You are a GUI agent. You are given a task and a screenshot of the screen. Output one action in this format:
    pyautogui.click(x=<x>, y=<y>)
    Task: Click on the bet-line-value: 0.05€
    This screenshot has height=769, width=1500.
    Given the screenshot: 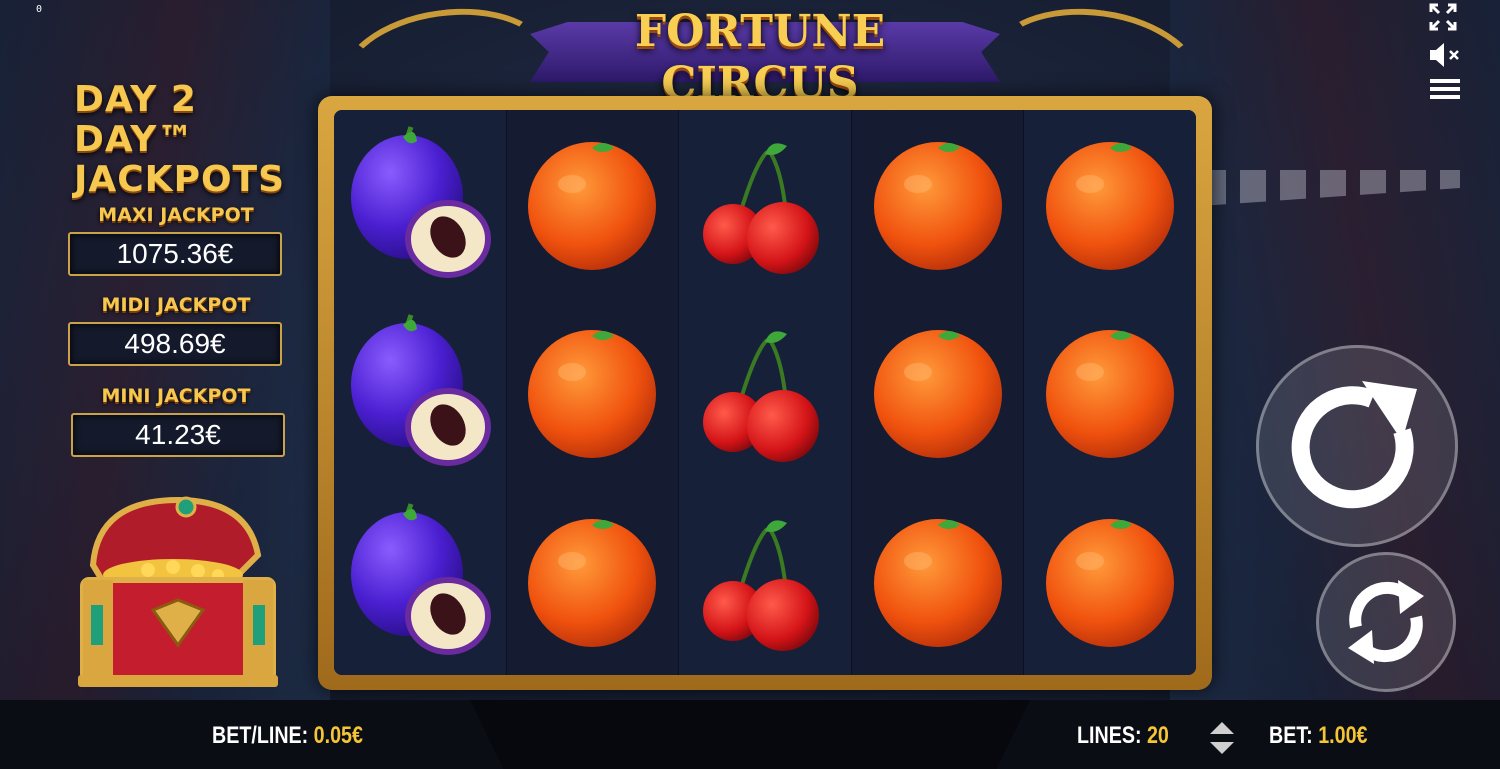 What is the action you would take?
    pyautogui.click(x=338, y=735)
    